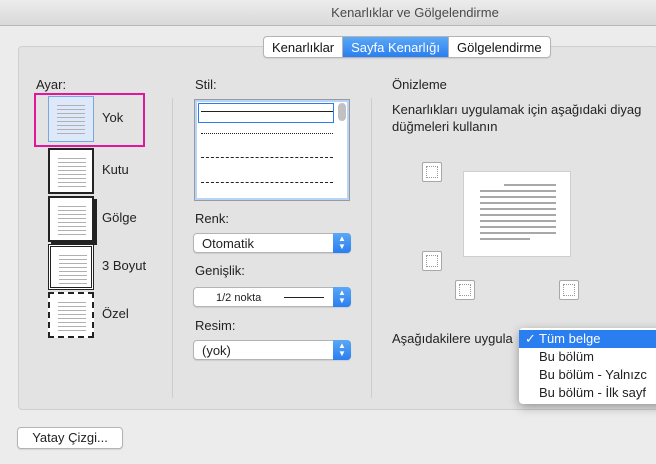  What do you see at coordinates (239, 298) in the screenshot?
I see `width-value: 1/2 nokta` at bounding box center [239, 298].